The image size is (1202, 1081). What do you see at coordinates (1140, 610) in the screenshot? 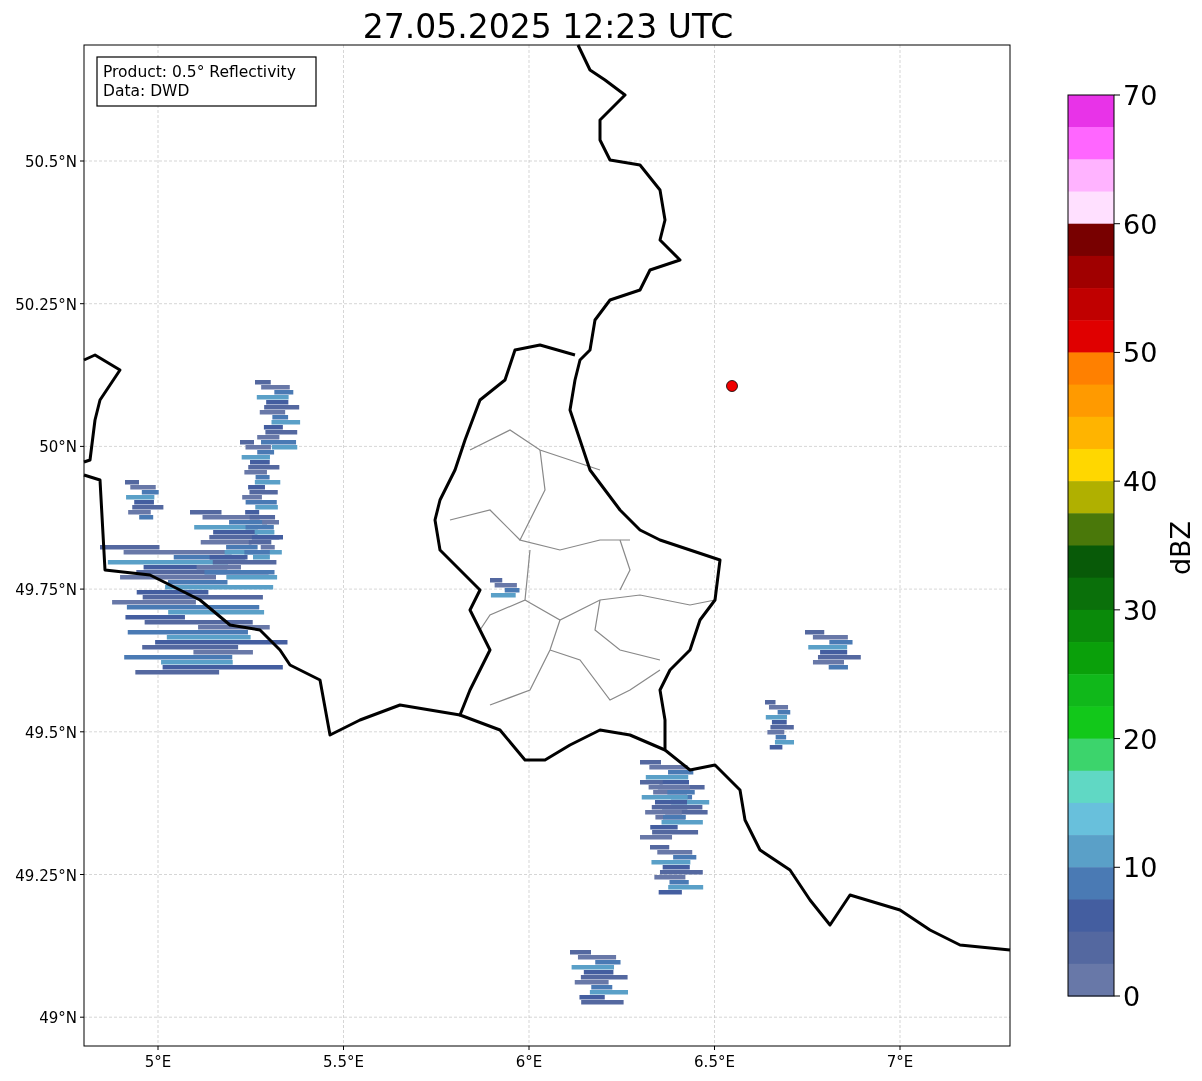
I see `colorbar-tick-label: 30` at bounding box center [1140, 610].